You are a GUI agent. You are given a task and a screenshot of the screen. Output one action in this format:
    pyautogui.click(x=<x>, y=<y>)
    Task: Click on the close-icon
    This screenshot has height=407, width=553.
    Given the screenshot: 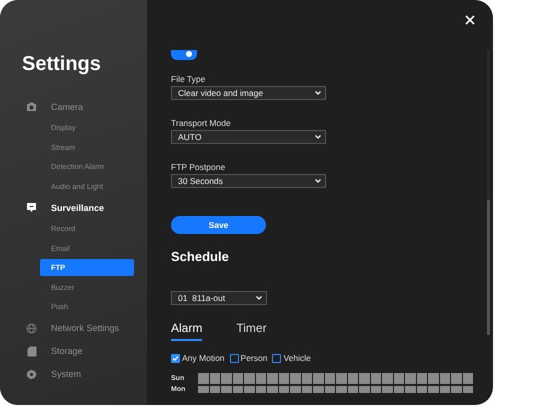 What is the action you would take?
    pyautogui.click(x=470, y=20)
    